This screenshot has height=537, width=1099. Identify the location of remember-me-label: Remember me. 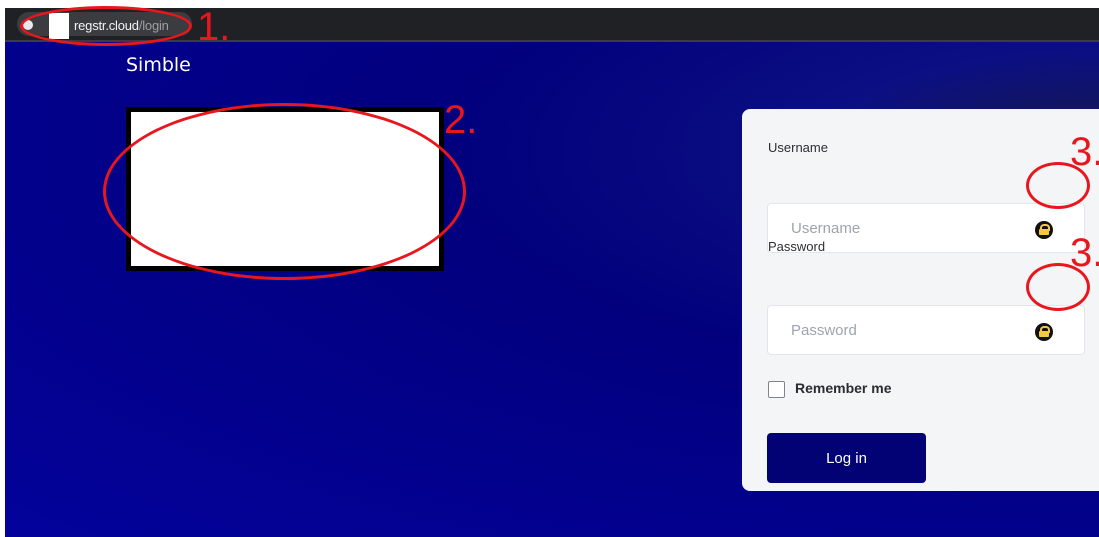
(843, 388).